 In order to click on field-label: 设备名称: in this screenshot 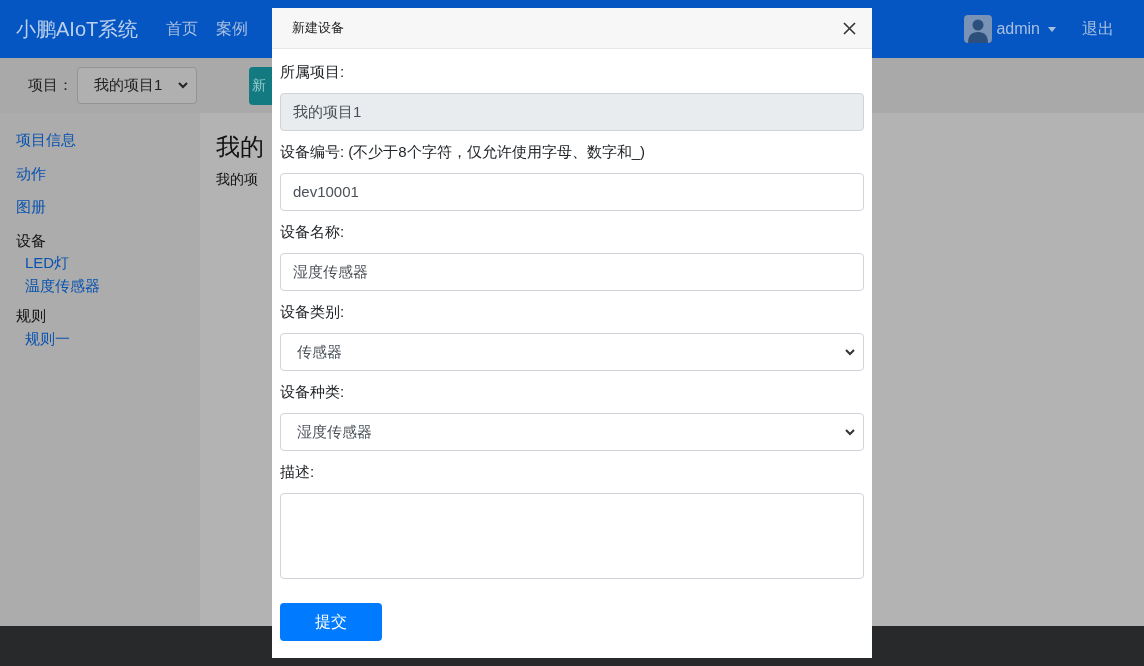, I will do `click(312, 232)`.